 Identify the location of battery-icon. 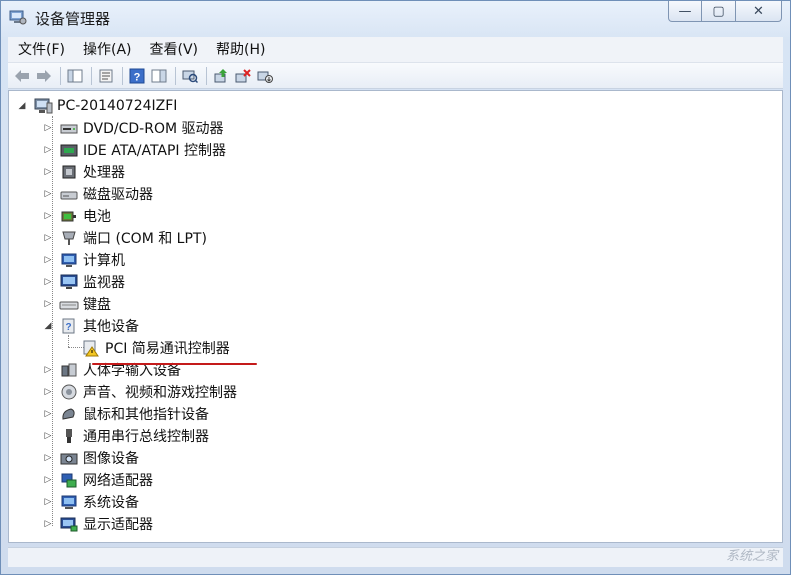
(69, 216).